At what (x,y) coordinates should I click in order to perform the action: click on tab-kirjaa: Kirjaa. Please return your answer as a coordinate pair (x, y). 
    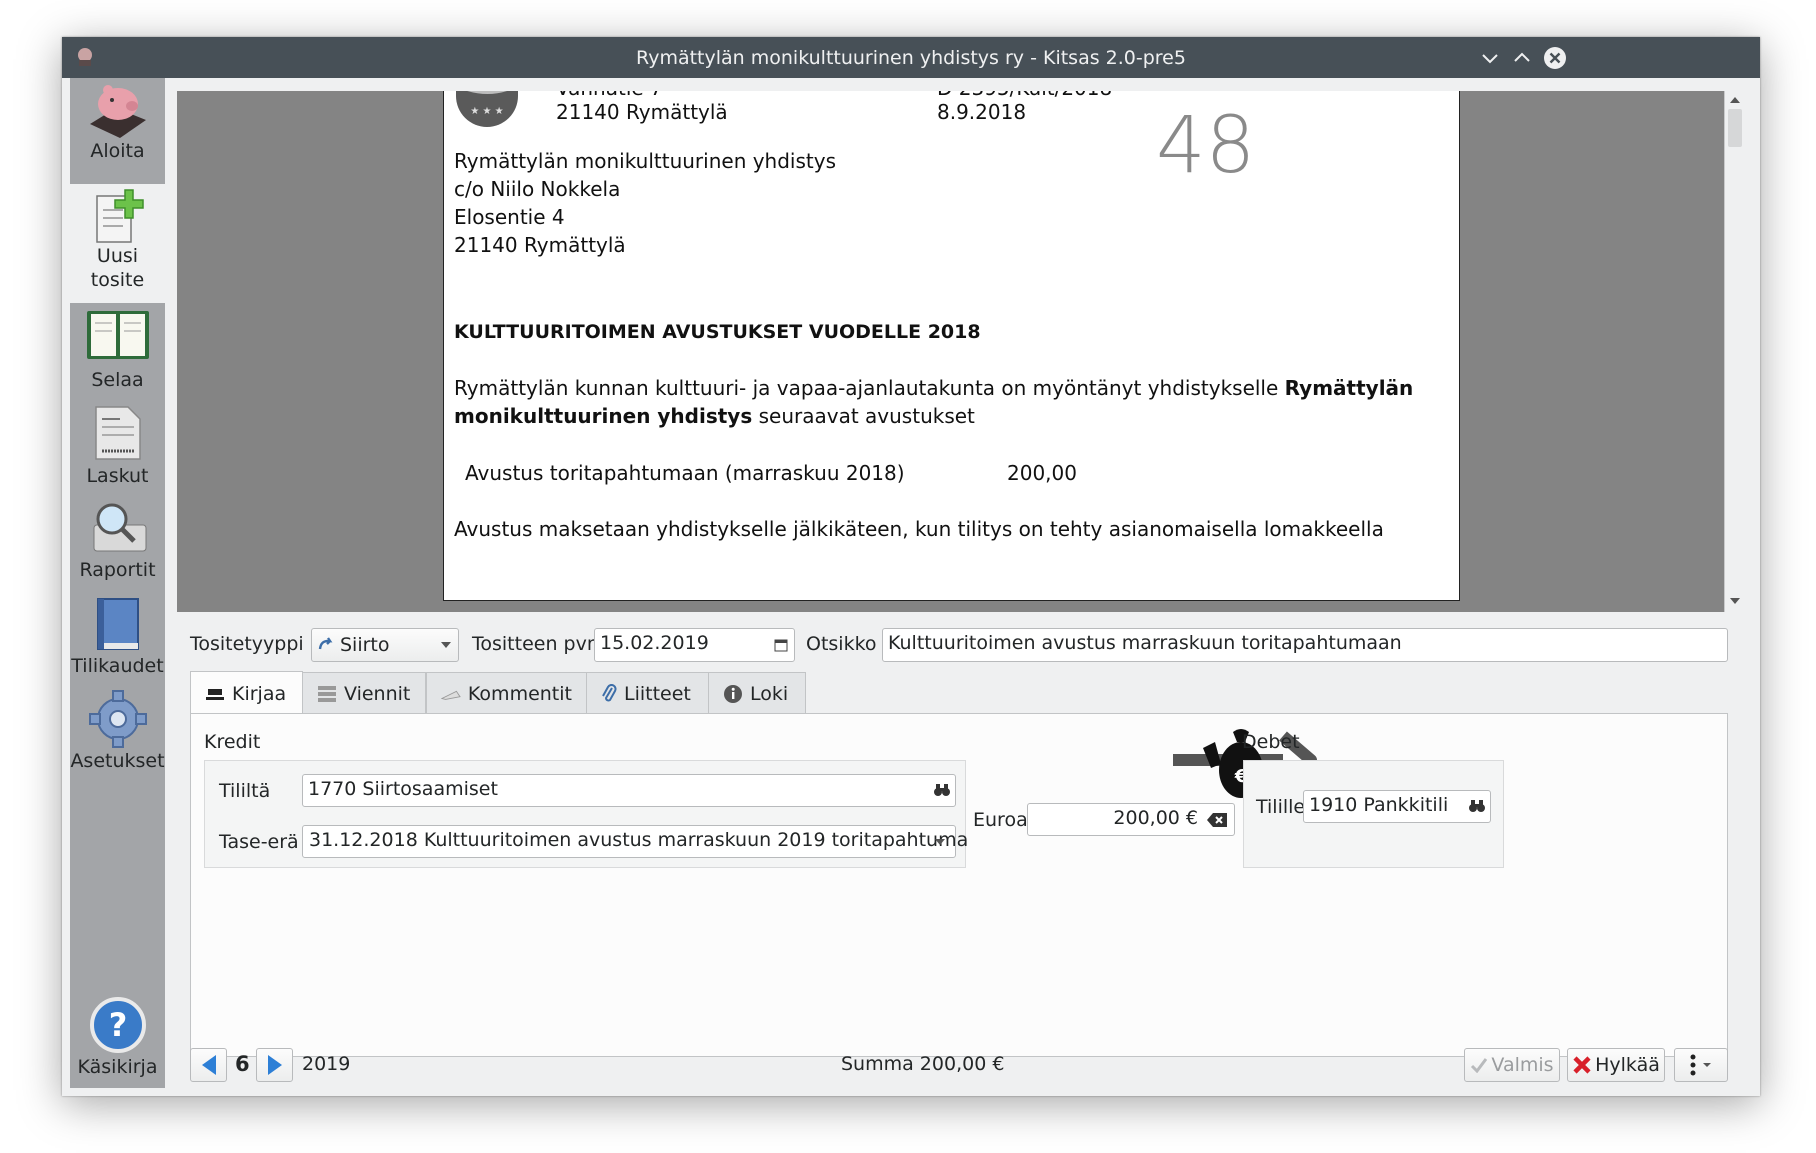
    Looking at the image, I should click on (246, 693).